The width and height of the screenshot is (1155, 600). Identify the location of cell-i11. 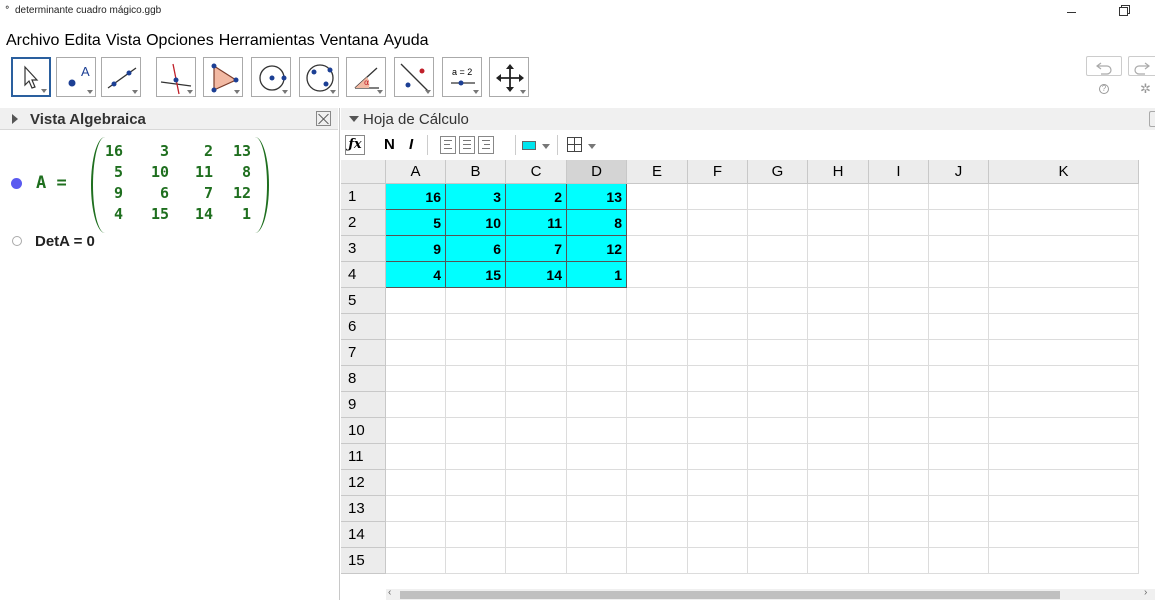
(899, 457).